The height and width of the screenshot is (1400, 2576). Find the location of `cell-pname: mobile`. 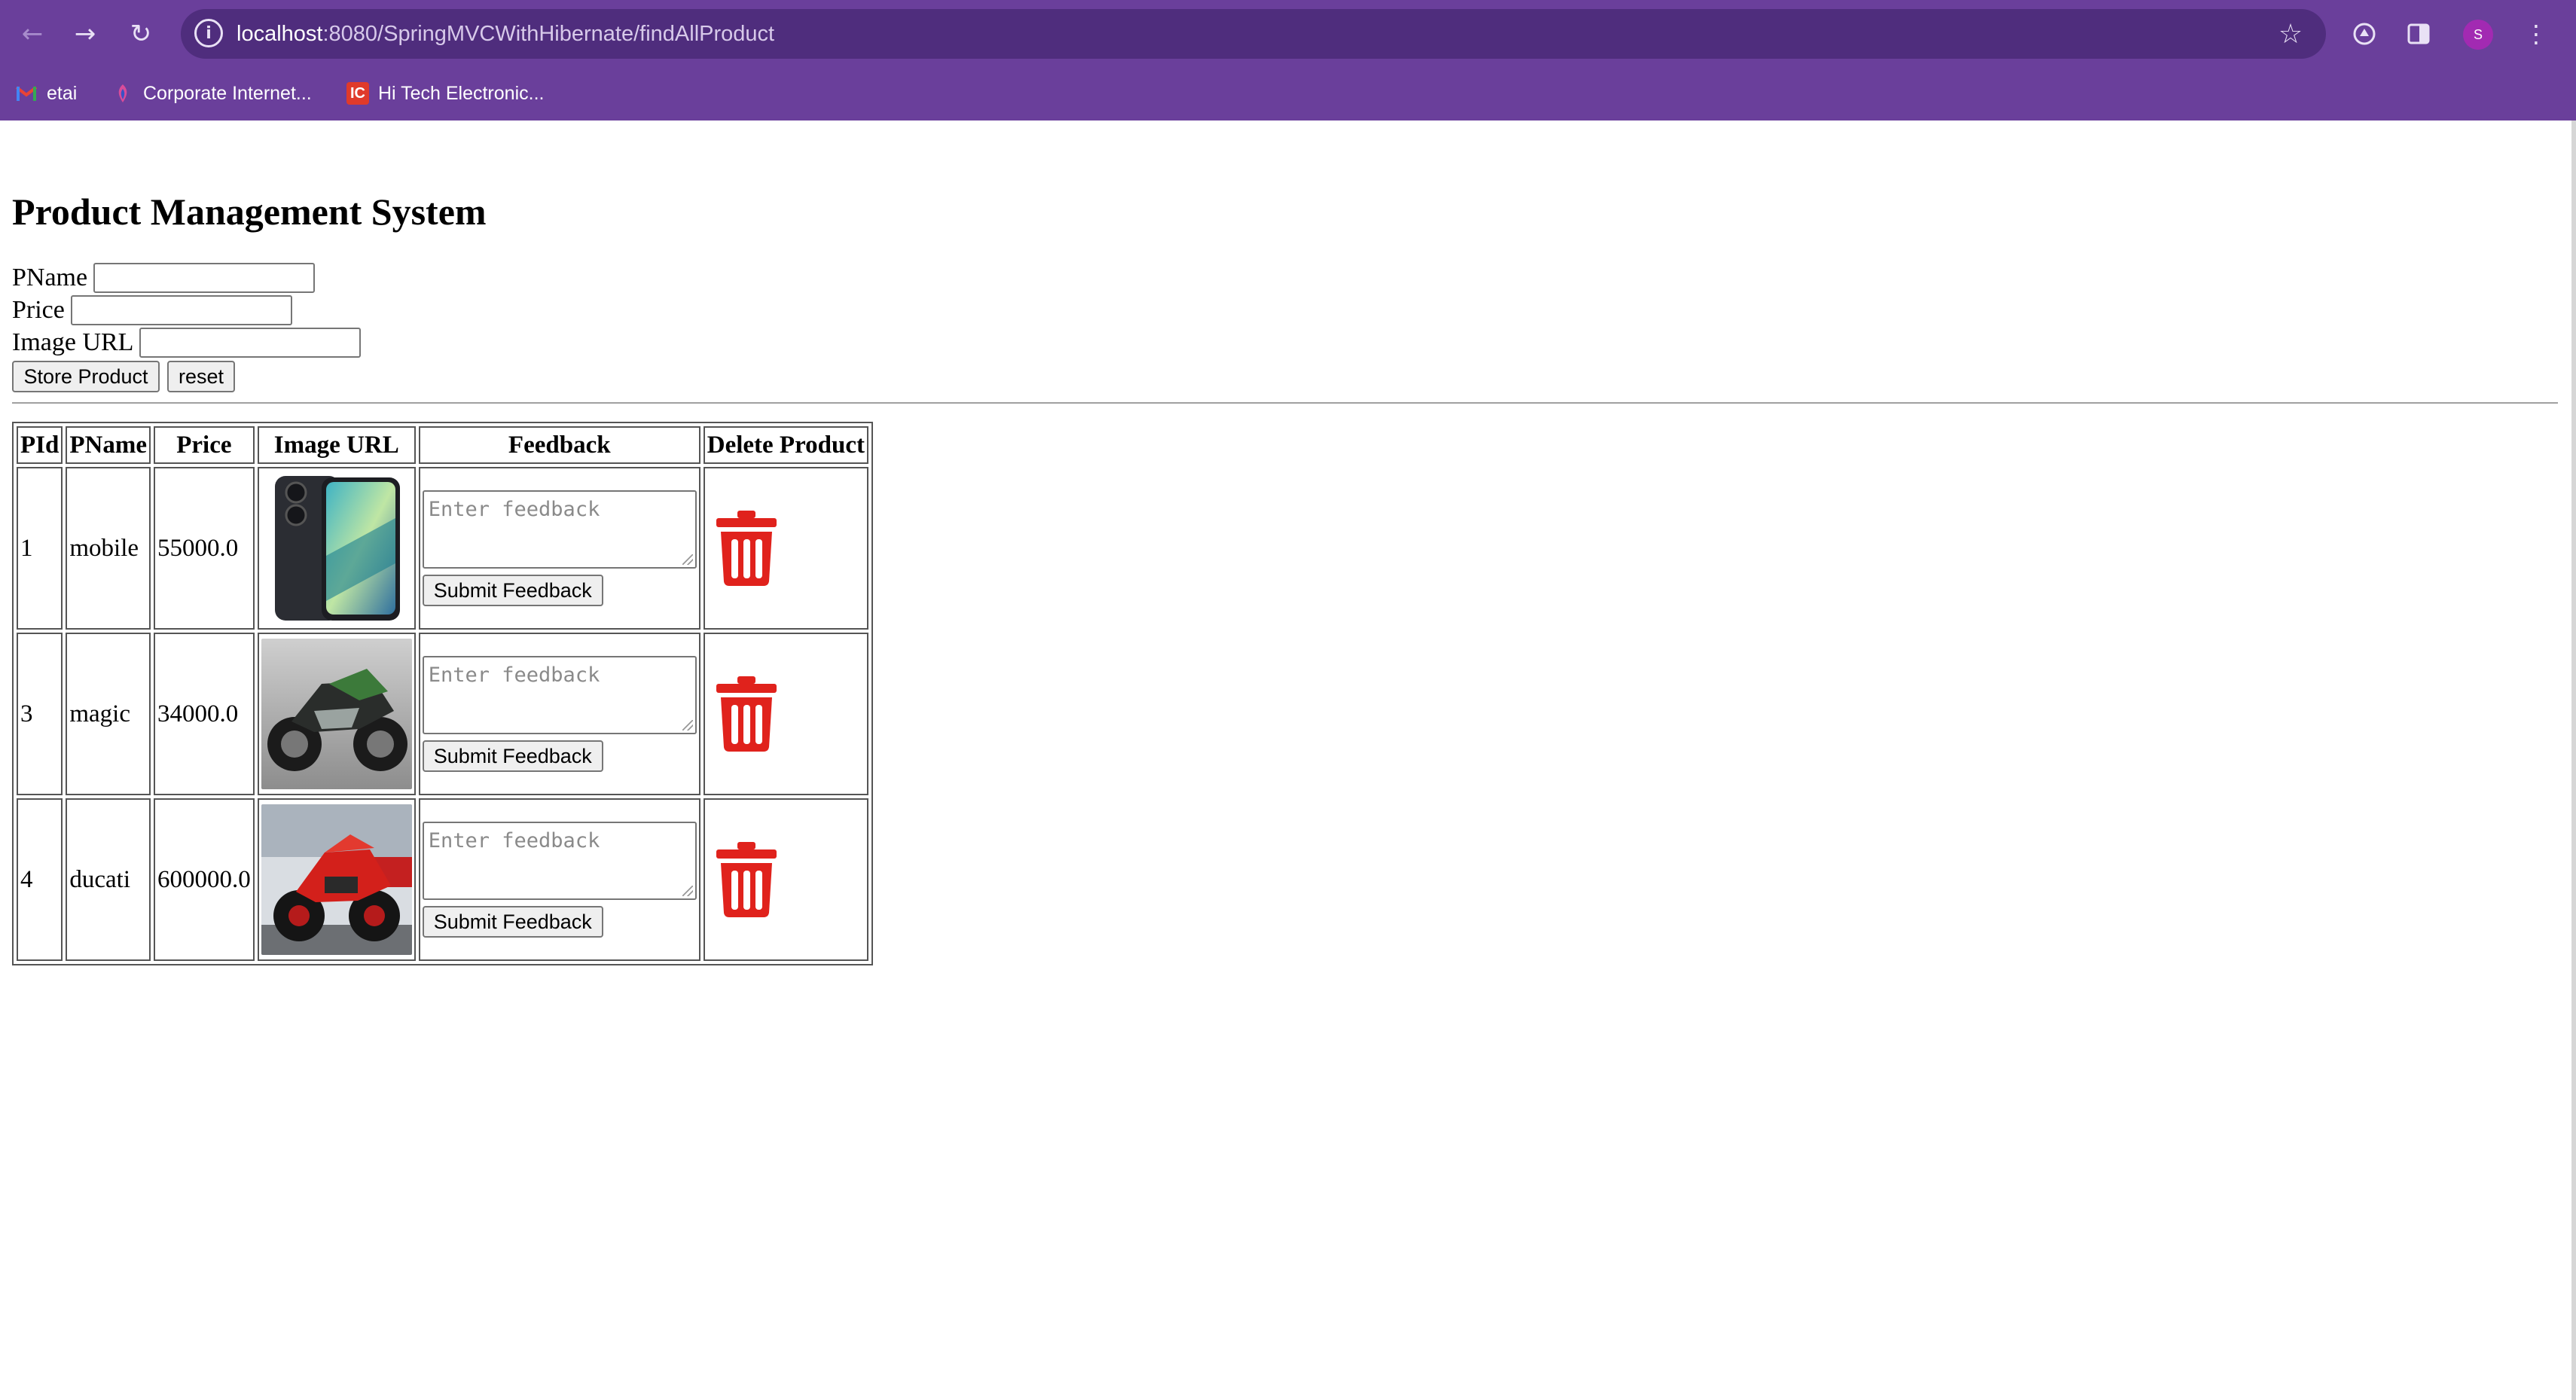

cell-pname: mobile is located at coordinates (109, 548).